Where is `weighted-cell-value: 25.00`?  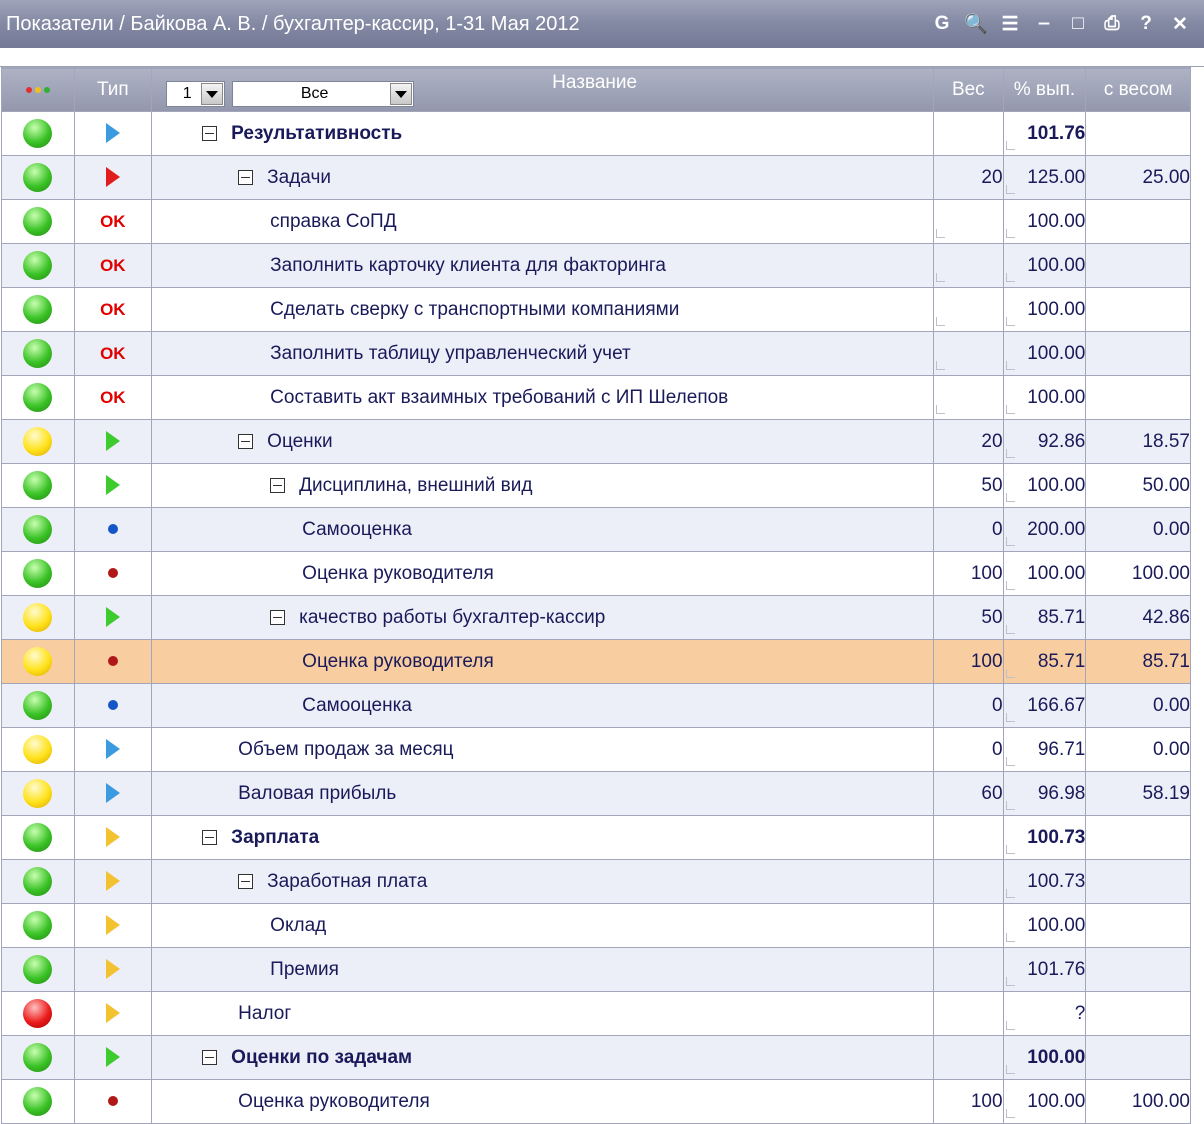
weighted-cell-value: 25.00 is located at coordinates (1166, 177).